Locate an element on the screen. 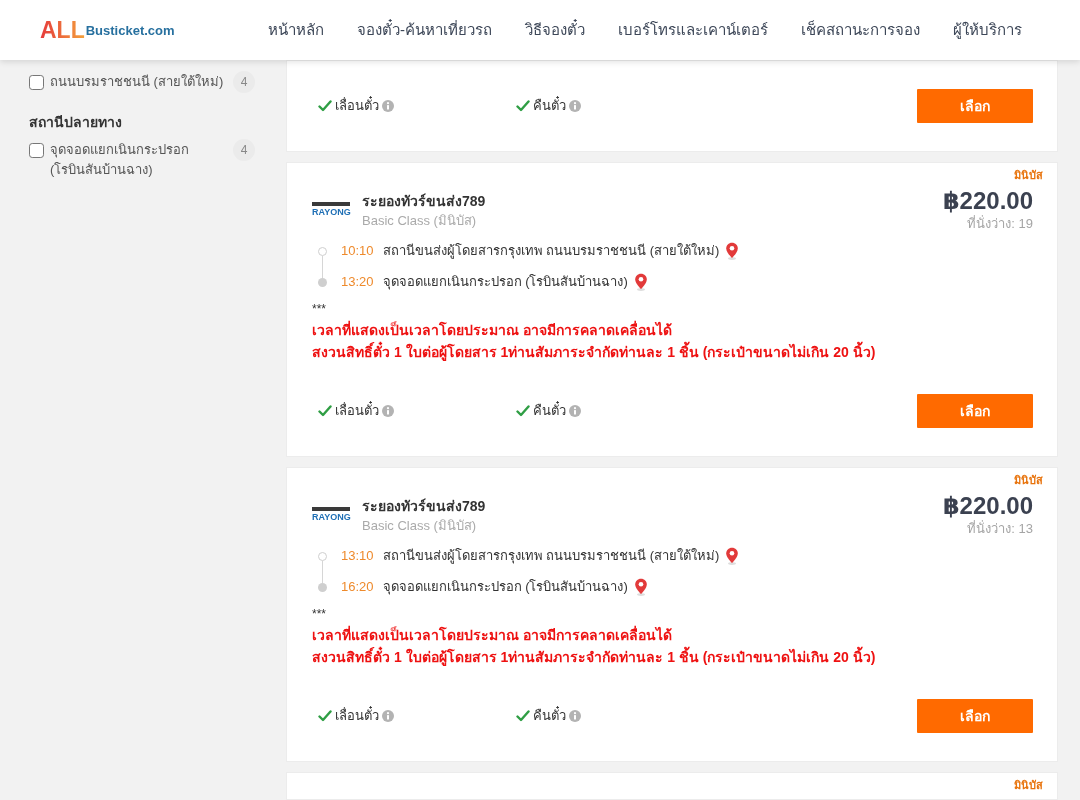 The width and height of the screenshot is (1080, 800). seats-available: ที่นั่งว่าง: 19 is located at coordinates (999, 224).